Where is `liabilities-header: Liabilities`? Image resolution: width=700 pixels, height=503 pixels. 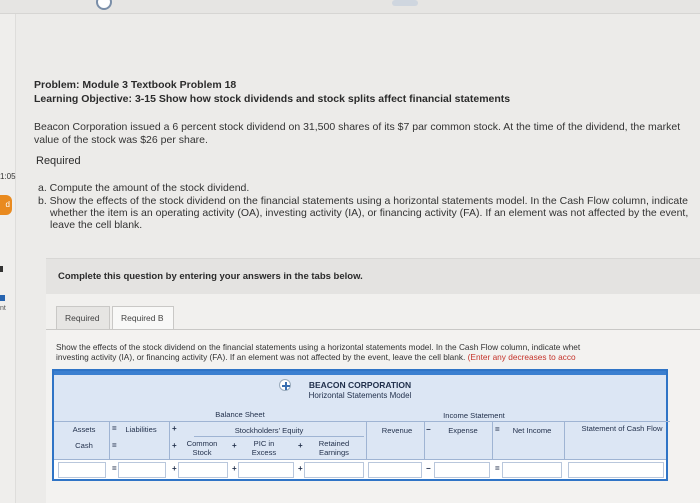
liabilities-header: Liabilities is located at coordinates (141, 429).